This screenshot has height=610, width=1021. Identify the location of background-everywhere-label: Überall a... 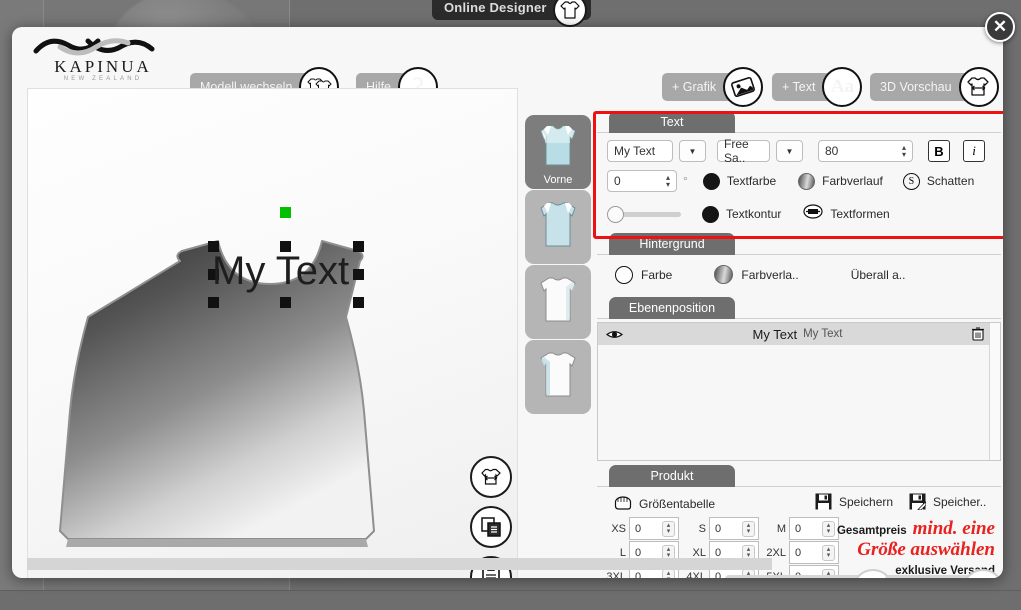
(878, 275).